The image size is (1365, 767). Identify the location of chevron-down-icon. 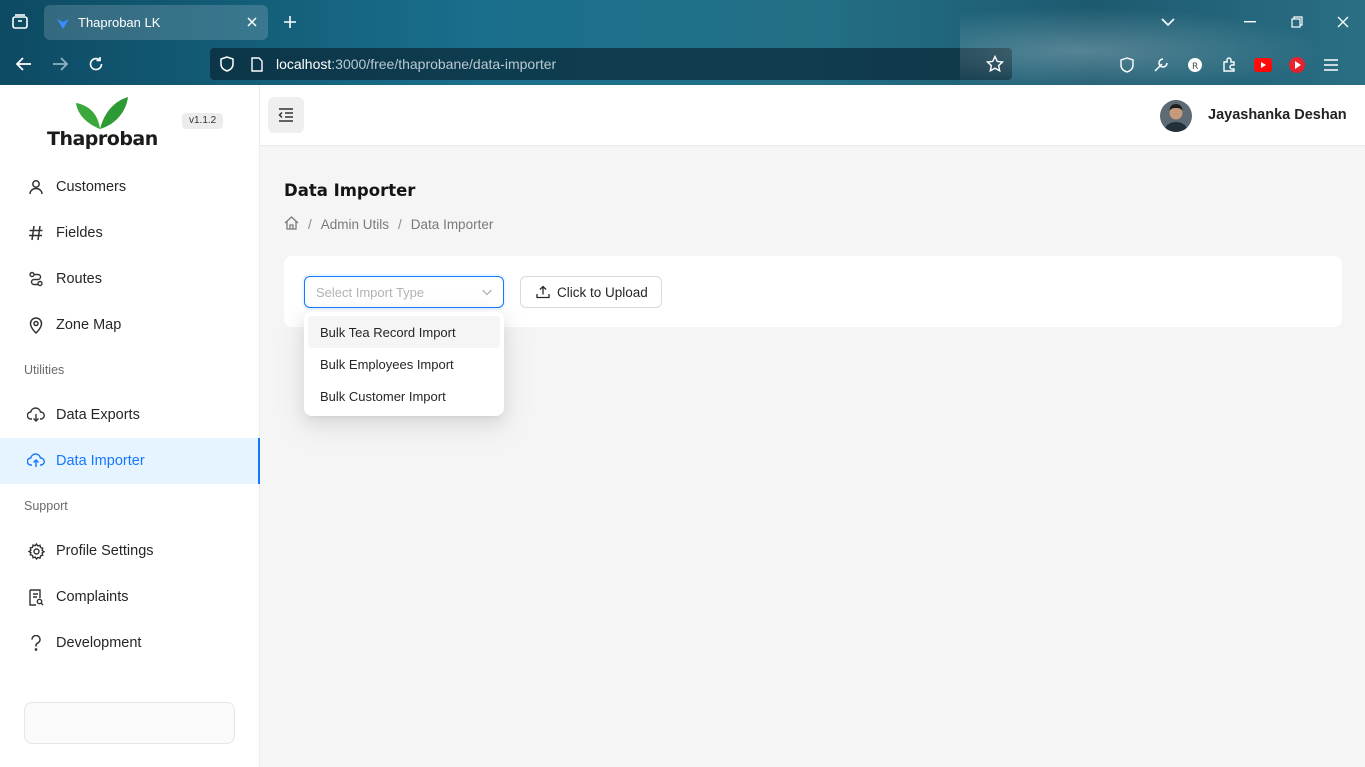
(487, 292).